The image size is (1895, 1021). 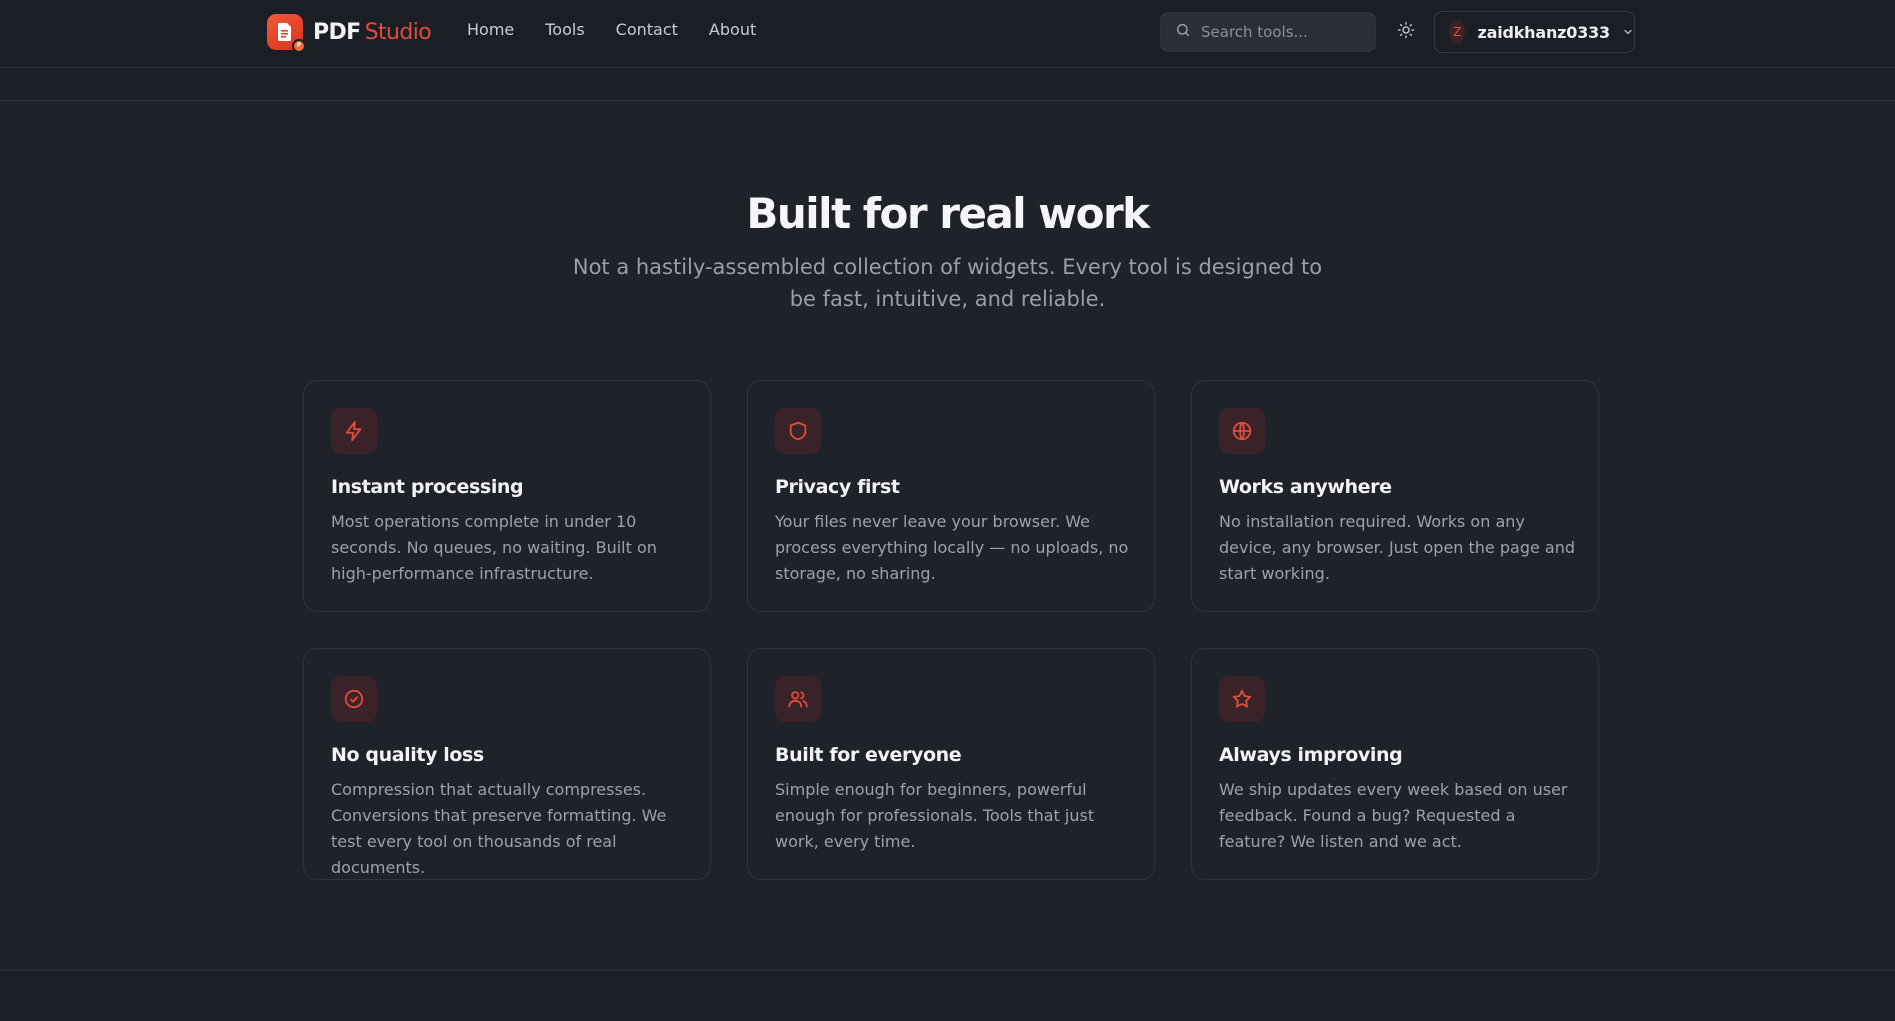 What do you see at coordinates (1628, 32) in the screenshot?
I see `chevron-down-icon` at bounding box center [1628, 32].